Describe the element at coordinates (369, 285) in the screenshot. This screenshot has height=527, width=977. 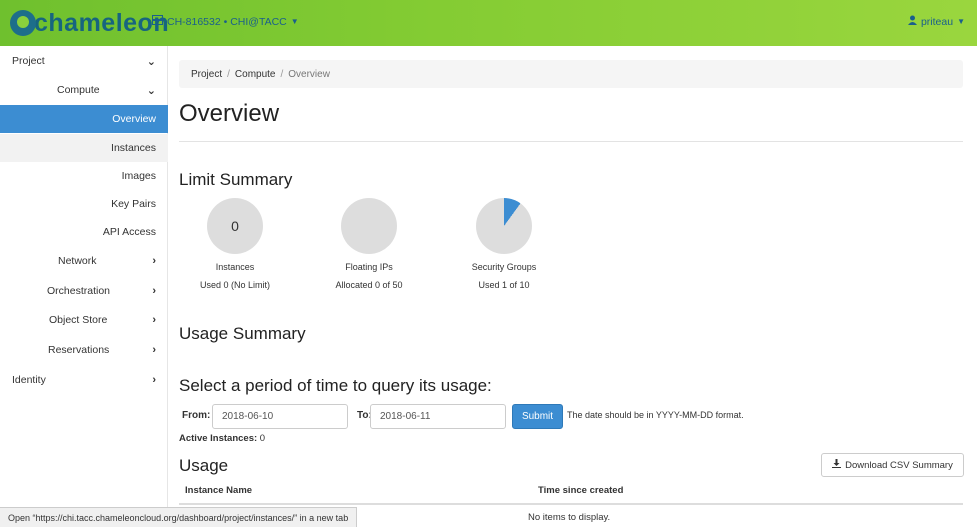
I see `limit-pie-usage: Allocated 0 of 50` at that location.